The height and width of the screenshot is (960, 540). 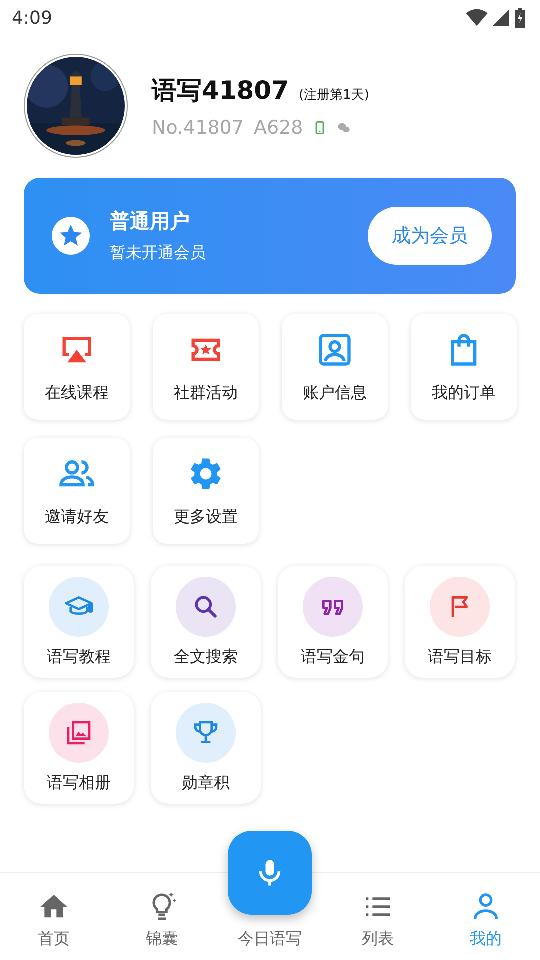 I want to click on registration-days: (注册第1天), so click(x=334, y=95).